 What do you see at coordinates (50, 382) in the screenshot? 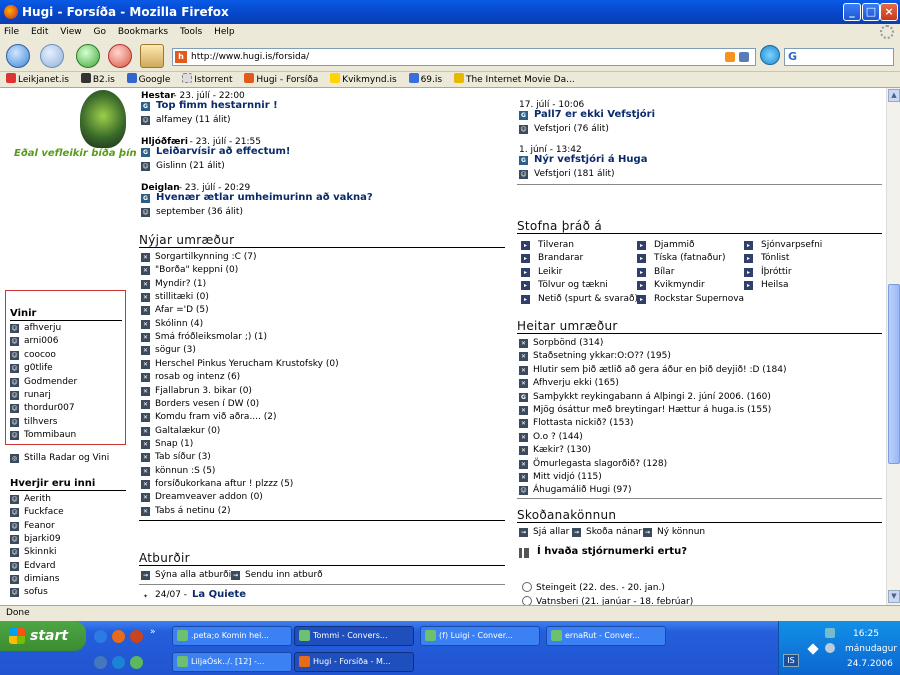
I see `vinur-link: Godmender` at bounding box center [50, 382].